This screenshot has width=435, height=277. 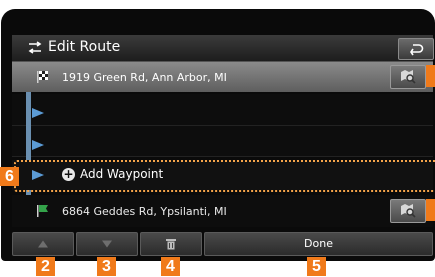 I want to click on delete-button, so click(x=171, y=244).